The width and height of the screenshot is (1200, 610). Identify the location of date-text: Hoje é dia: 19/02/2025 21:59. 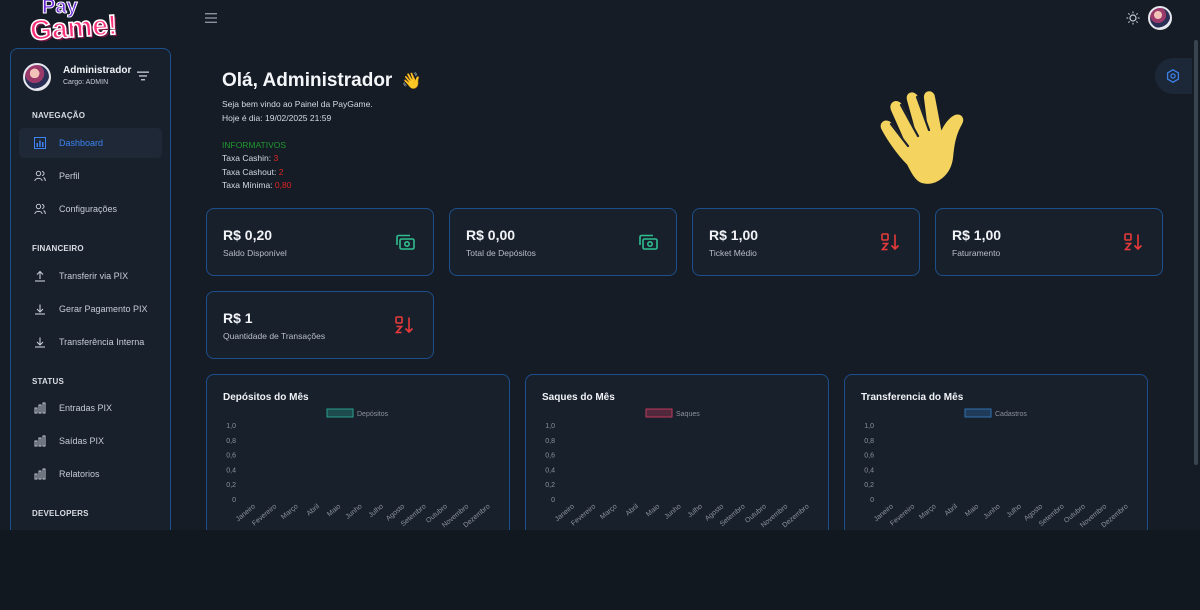
(277, 118).